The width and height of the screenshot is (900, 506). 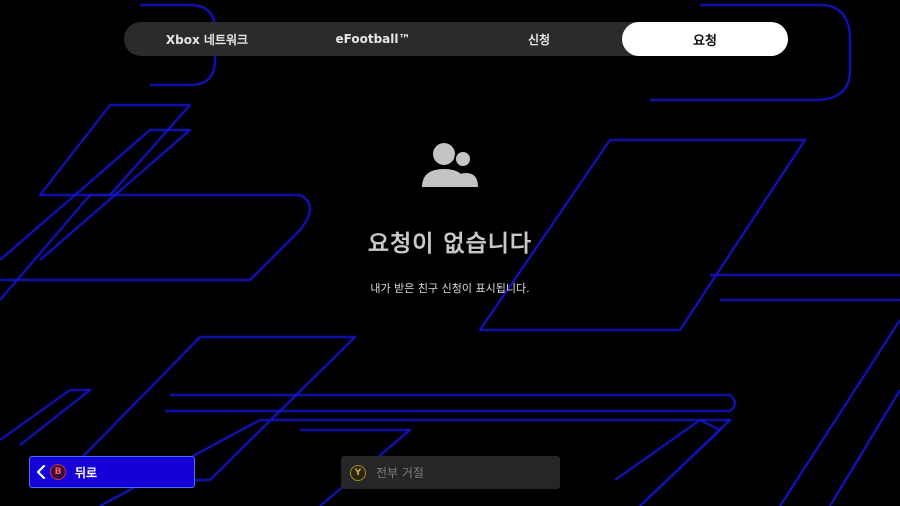 What do you see at coordinates (86, 472) in the screenshot?
I see `back-label: 뒤로` at bounding box center [86, 472].